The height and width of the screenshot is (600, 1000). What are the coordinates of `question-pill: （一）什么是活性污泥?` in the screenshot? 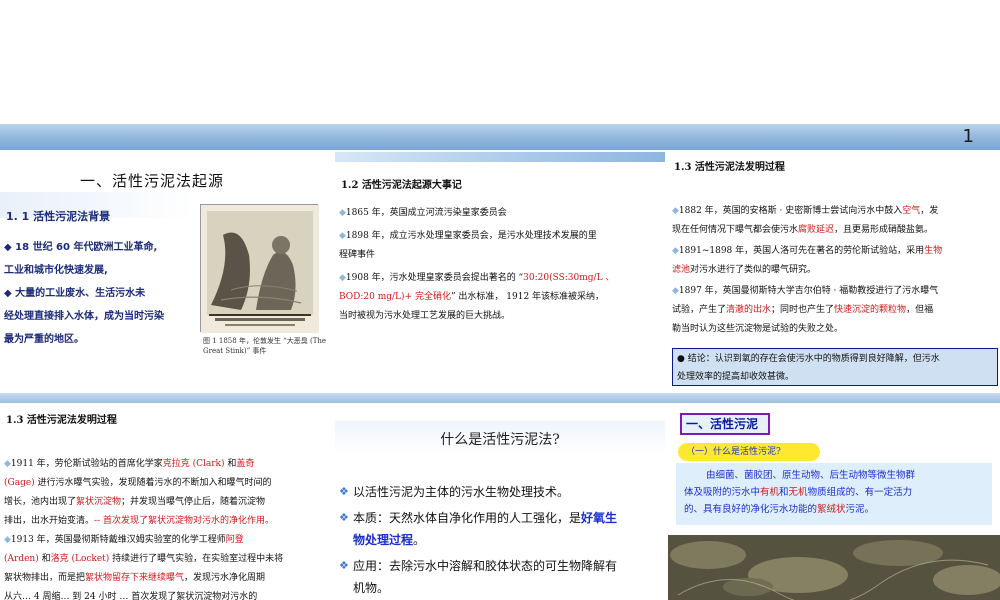 It's located at (749, 452).